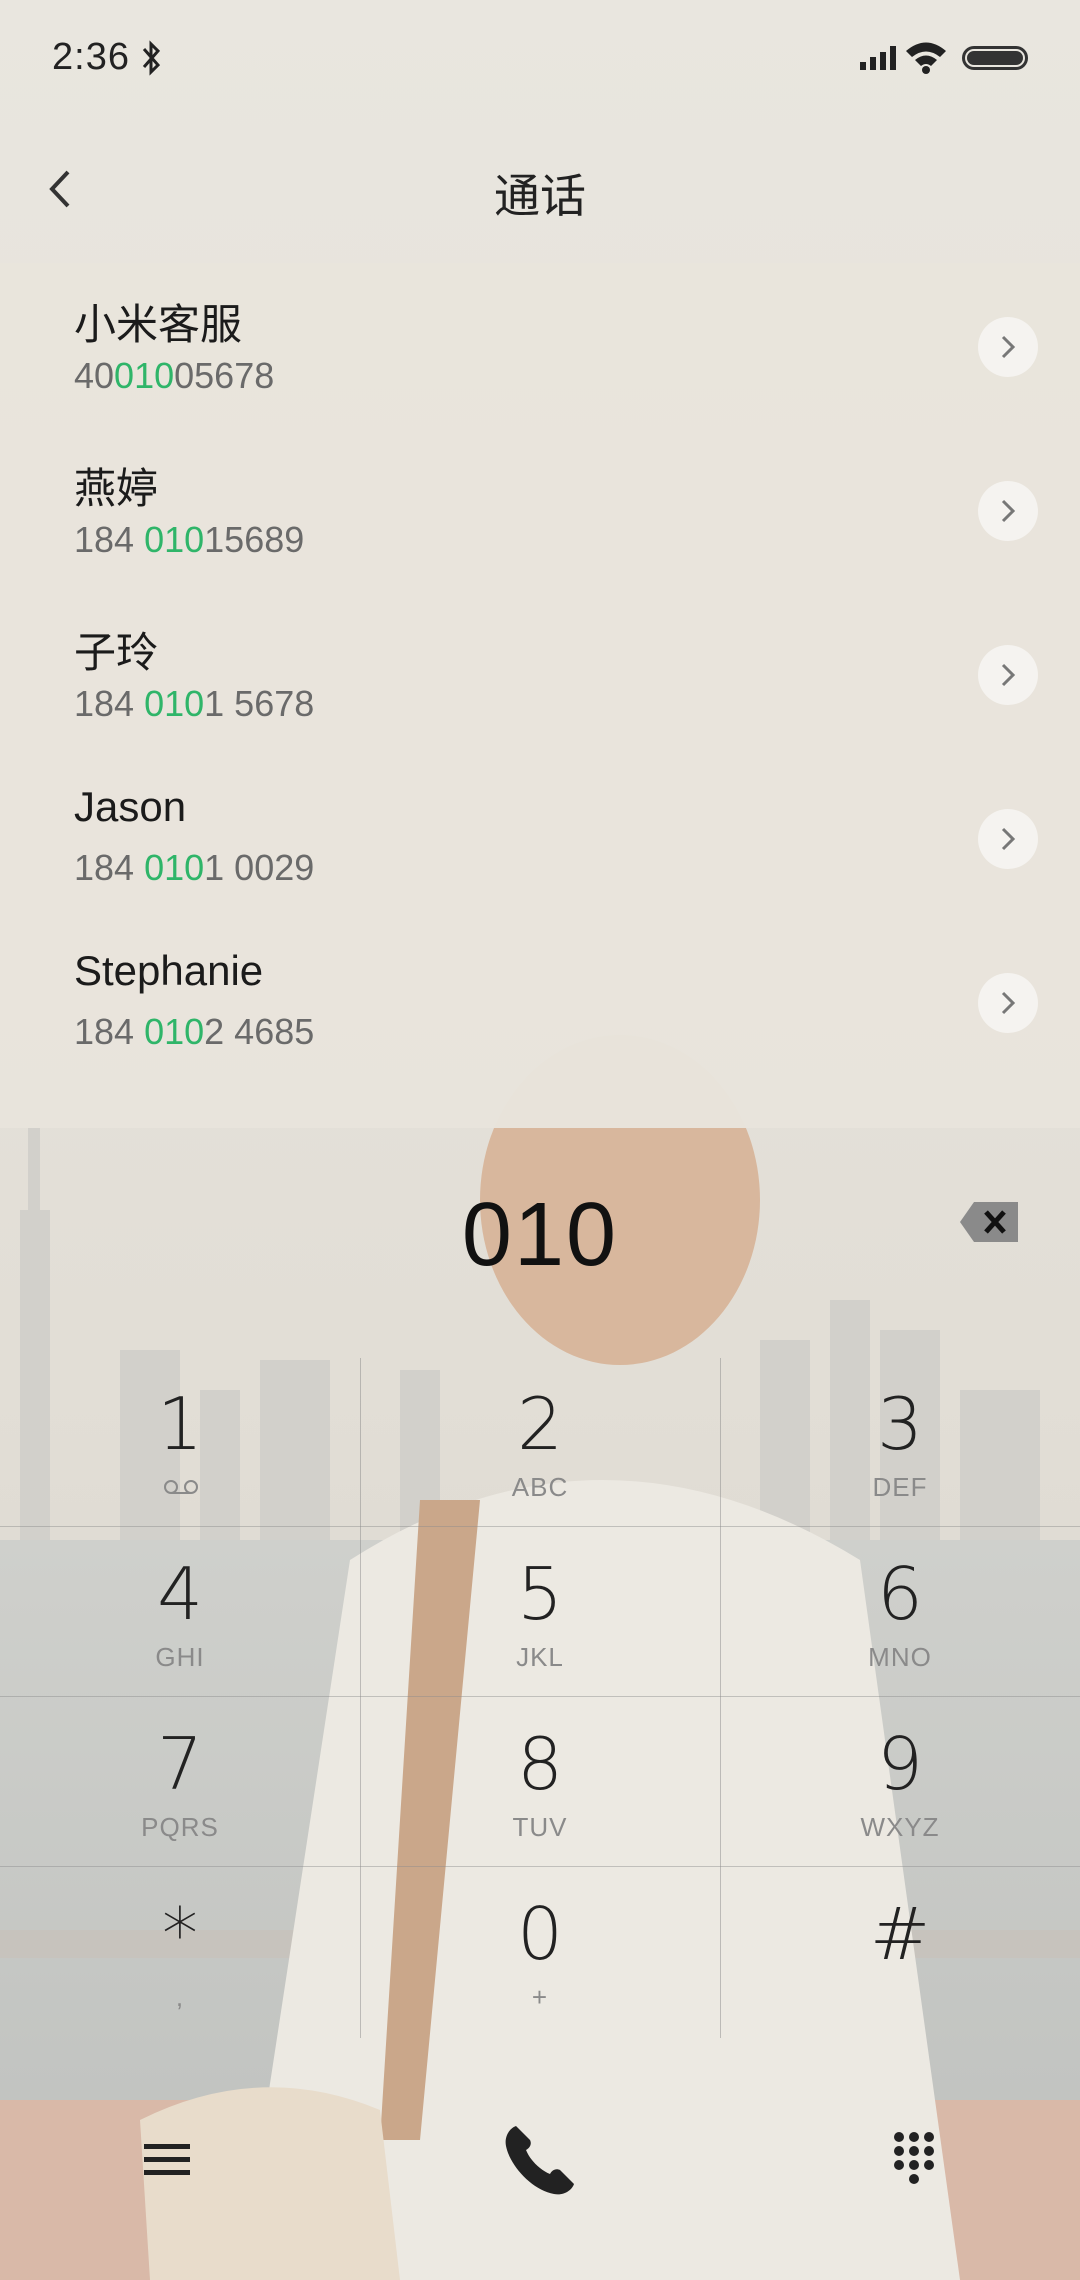 The image size is (1080, 2280). What do you see at coordinates (989, 1222) in the screenshot?
I see `backspace-icon` at bounding box center [989, 1222].